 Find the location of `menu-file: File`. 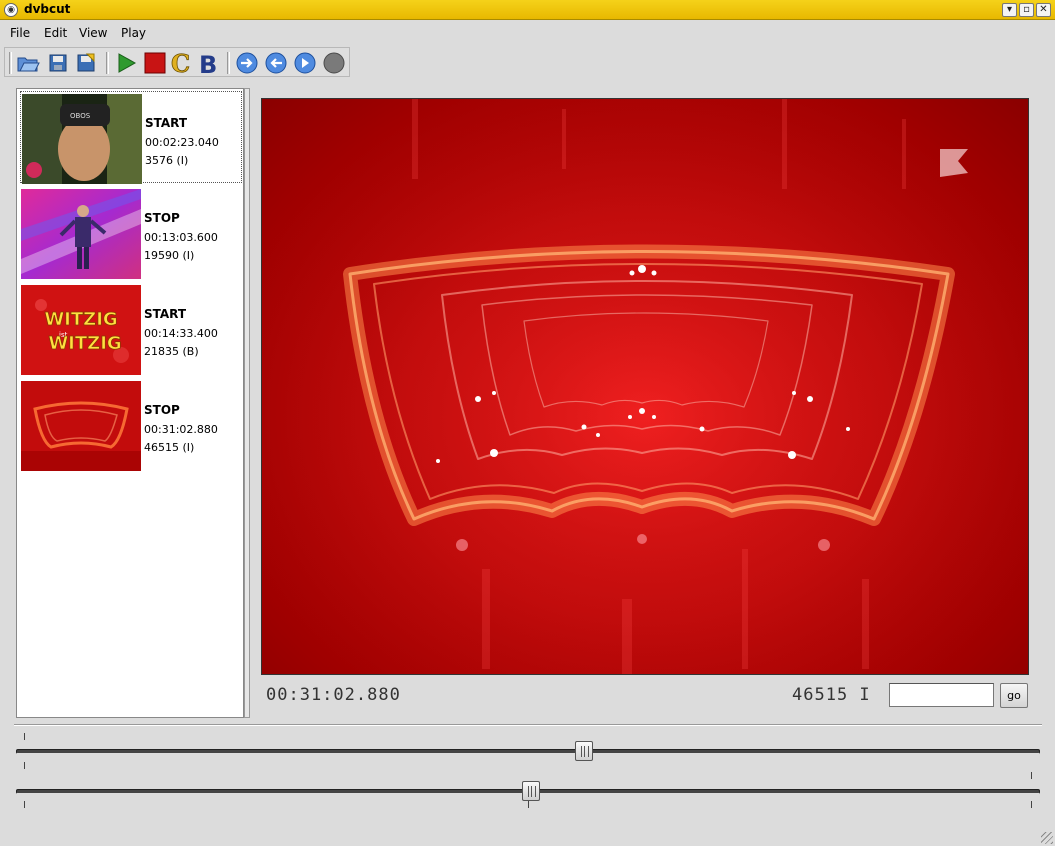

menu-file: File is located at coordinates (20, 33).